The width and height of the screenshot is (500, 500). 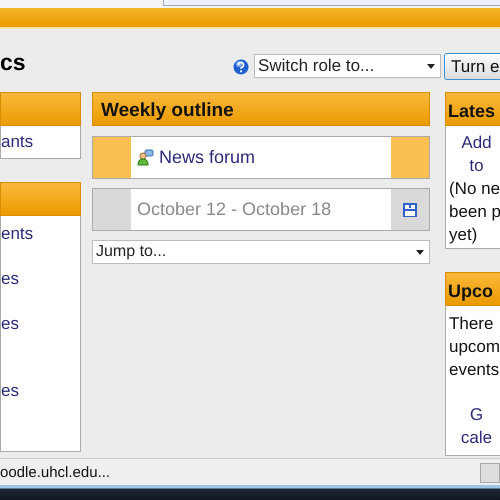 I want to click on block-text: There, so click(x=471, y=324).